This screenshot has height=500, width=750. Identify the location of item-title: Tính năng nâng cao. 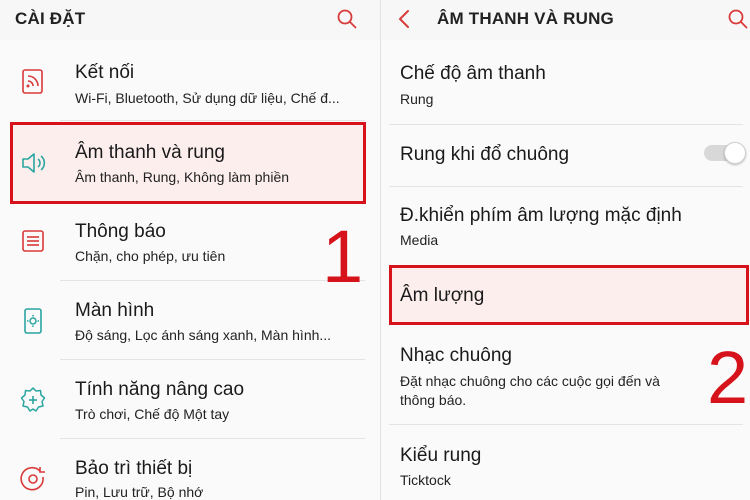
(160, 389).